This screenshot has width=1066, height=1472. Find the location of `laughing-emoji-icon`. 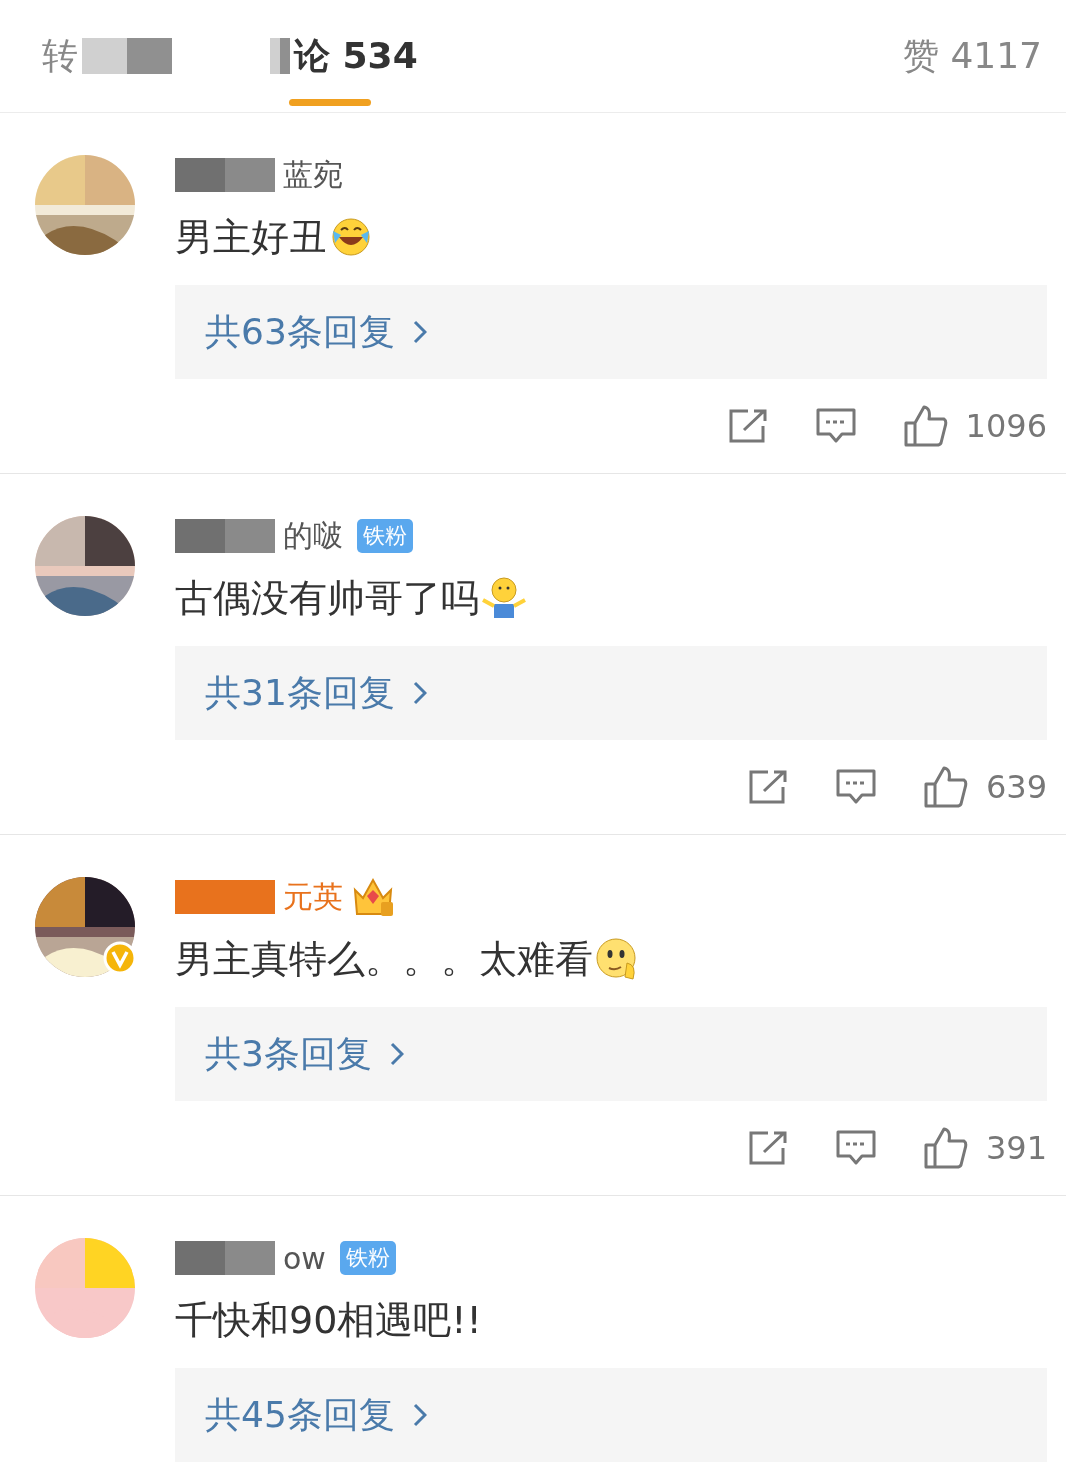

laughing-emoji-icon is located at coordinates (351, 237).